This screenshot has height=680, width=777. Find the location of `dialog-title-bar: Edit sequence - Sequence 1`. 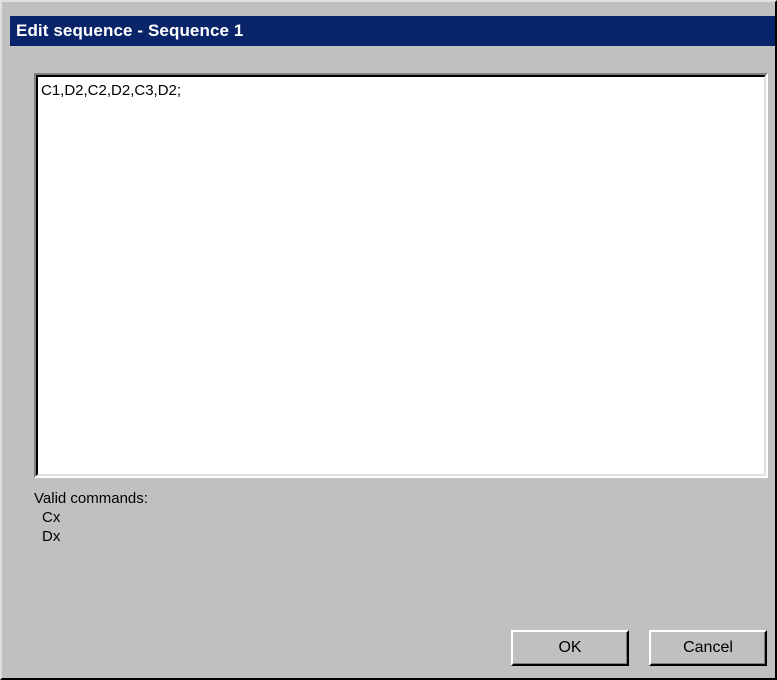

dialog-title-bar: Edit sequence - Sequence 1 is located at coordinates (392, 31).